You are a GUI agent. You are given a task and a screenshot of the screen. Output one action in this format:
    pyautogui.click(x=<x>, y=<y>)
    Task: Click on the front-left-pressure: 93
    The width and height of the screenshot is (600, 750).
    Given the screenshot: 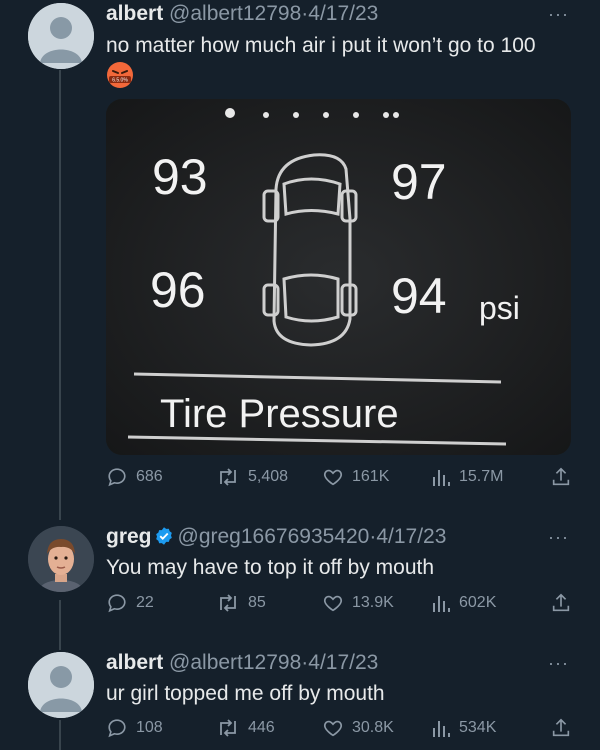 What is the action you would take?
    pyautogui.click(x=180, y=177)
    